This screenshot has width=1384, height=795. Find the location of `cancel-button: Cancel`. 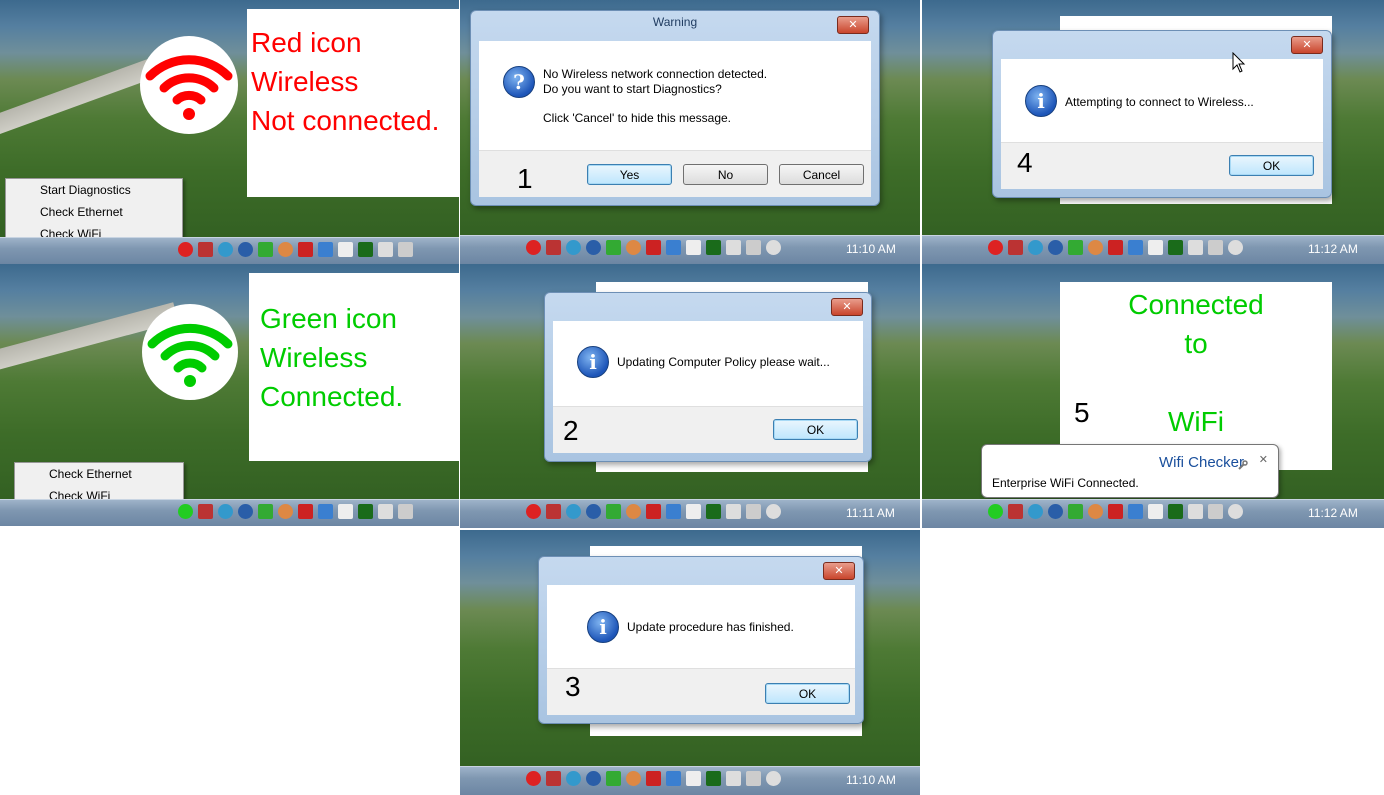

cancel-button: Cancel is located at coordinates (821, 174).